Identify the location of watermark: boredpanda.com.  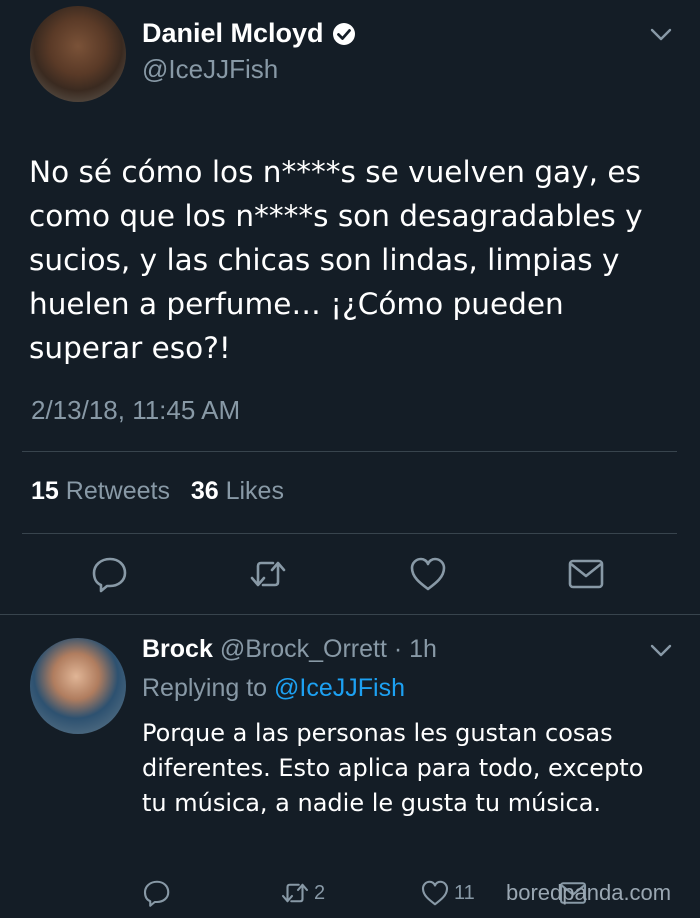
(589, 892).